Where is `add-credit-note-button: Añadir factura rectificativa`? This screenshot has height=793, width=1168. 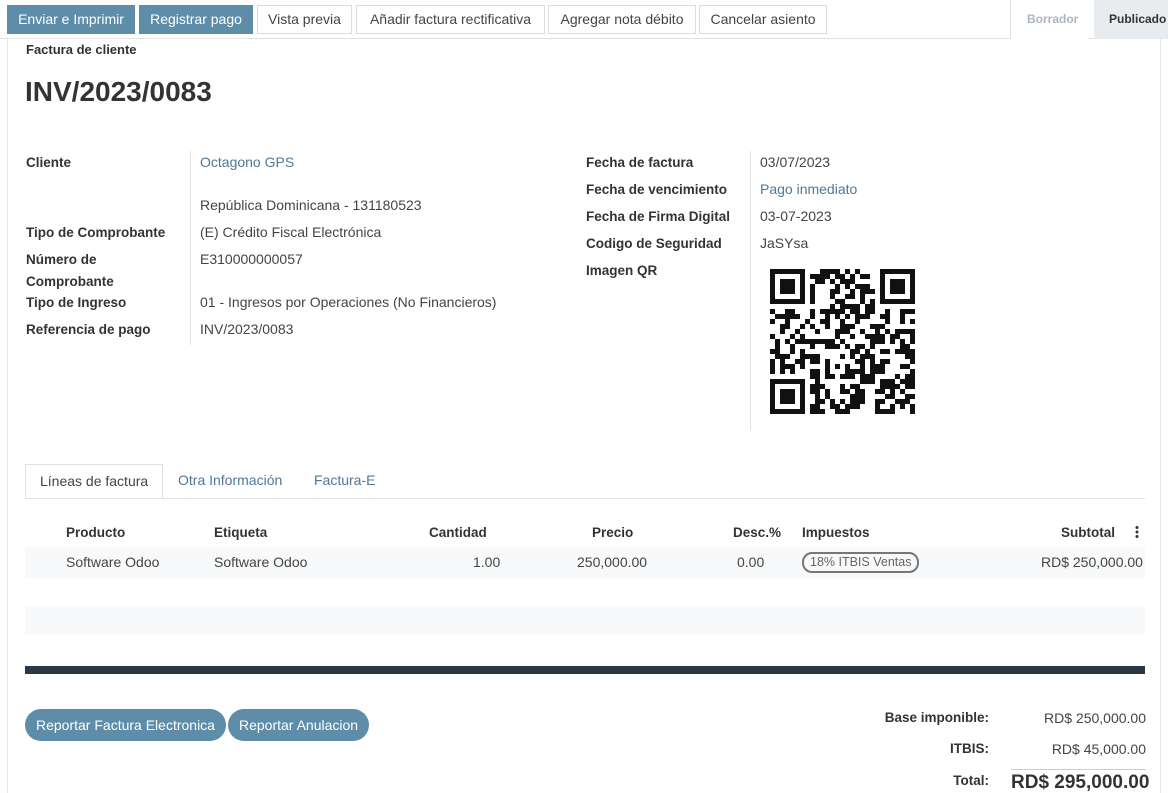
add-credit-note-button: Añadir factura rectificativa is located at coordinates (450, 19).